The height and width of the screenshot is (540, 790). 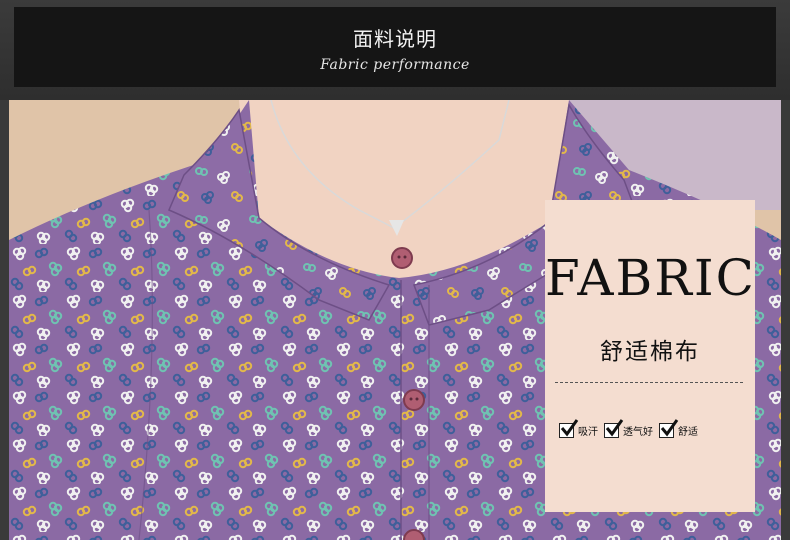 What do you see at coordinates (688, 432) in the screenshot?
I see `feature-label: 舒适` at bounding box center [688, 432].